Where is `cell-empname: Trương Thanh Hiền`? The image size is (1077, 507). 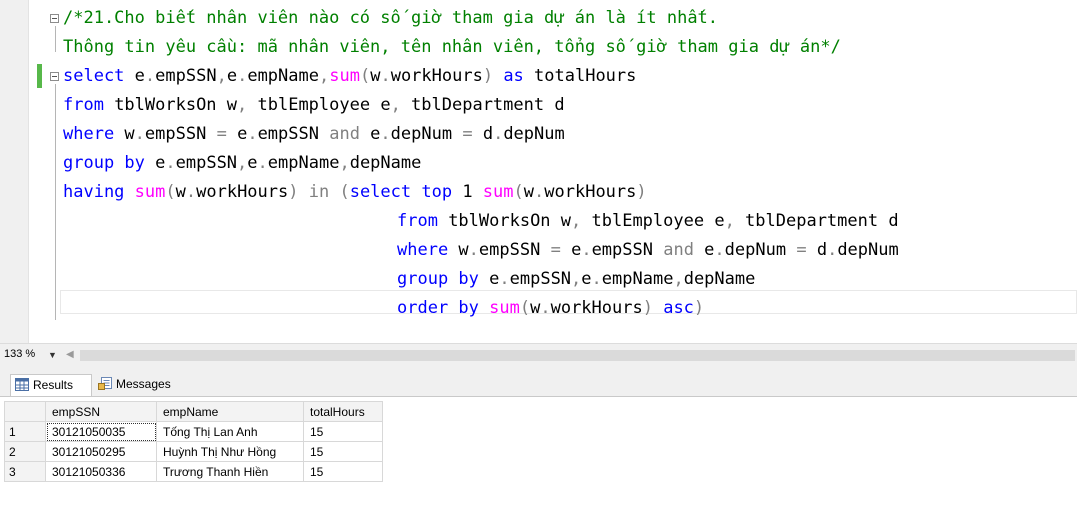 cell-empname: Trương Thanh Hiền is located at coordinates (230, 471).